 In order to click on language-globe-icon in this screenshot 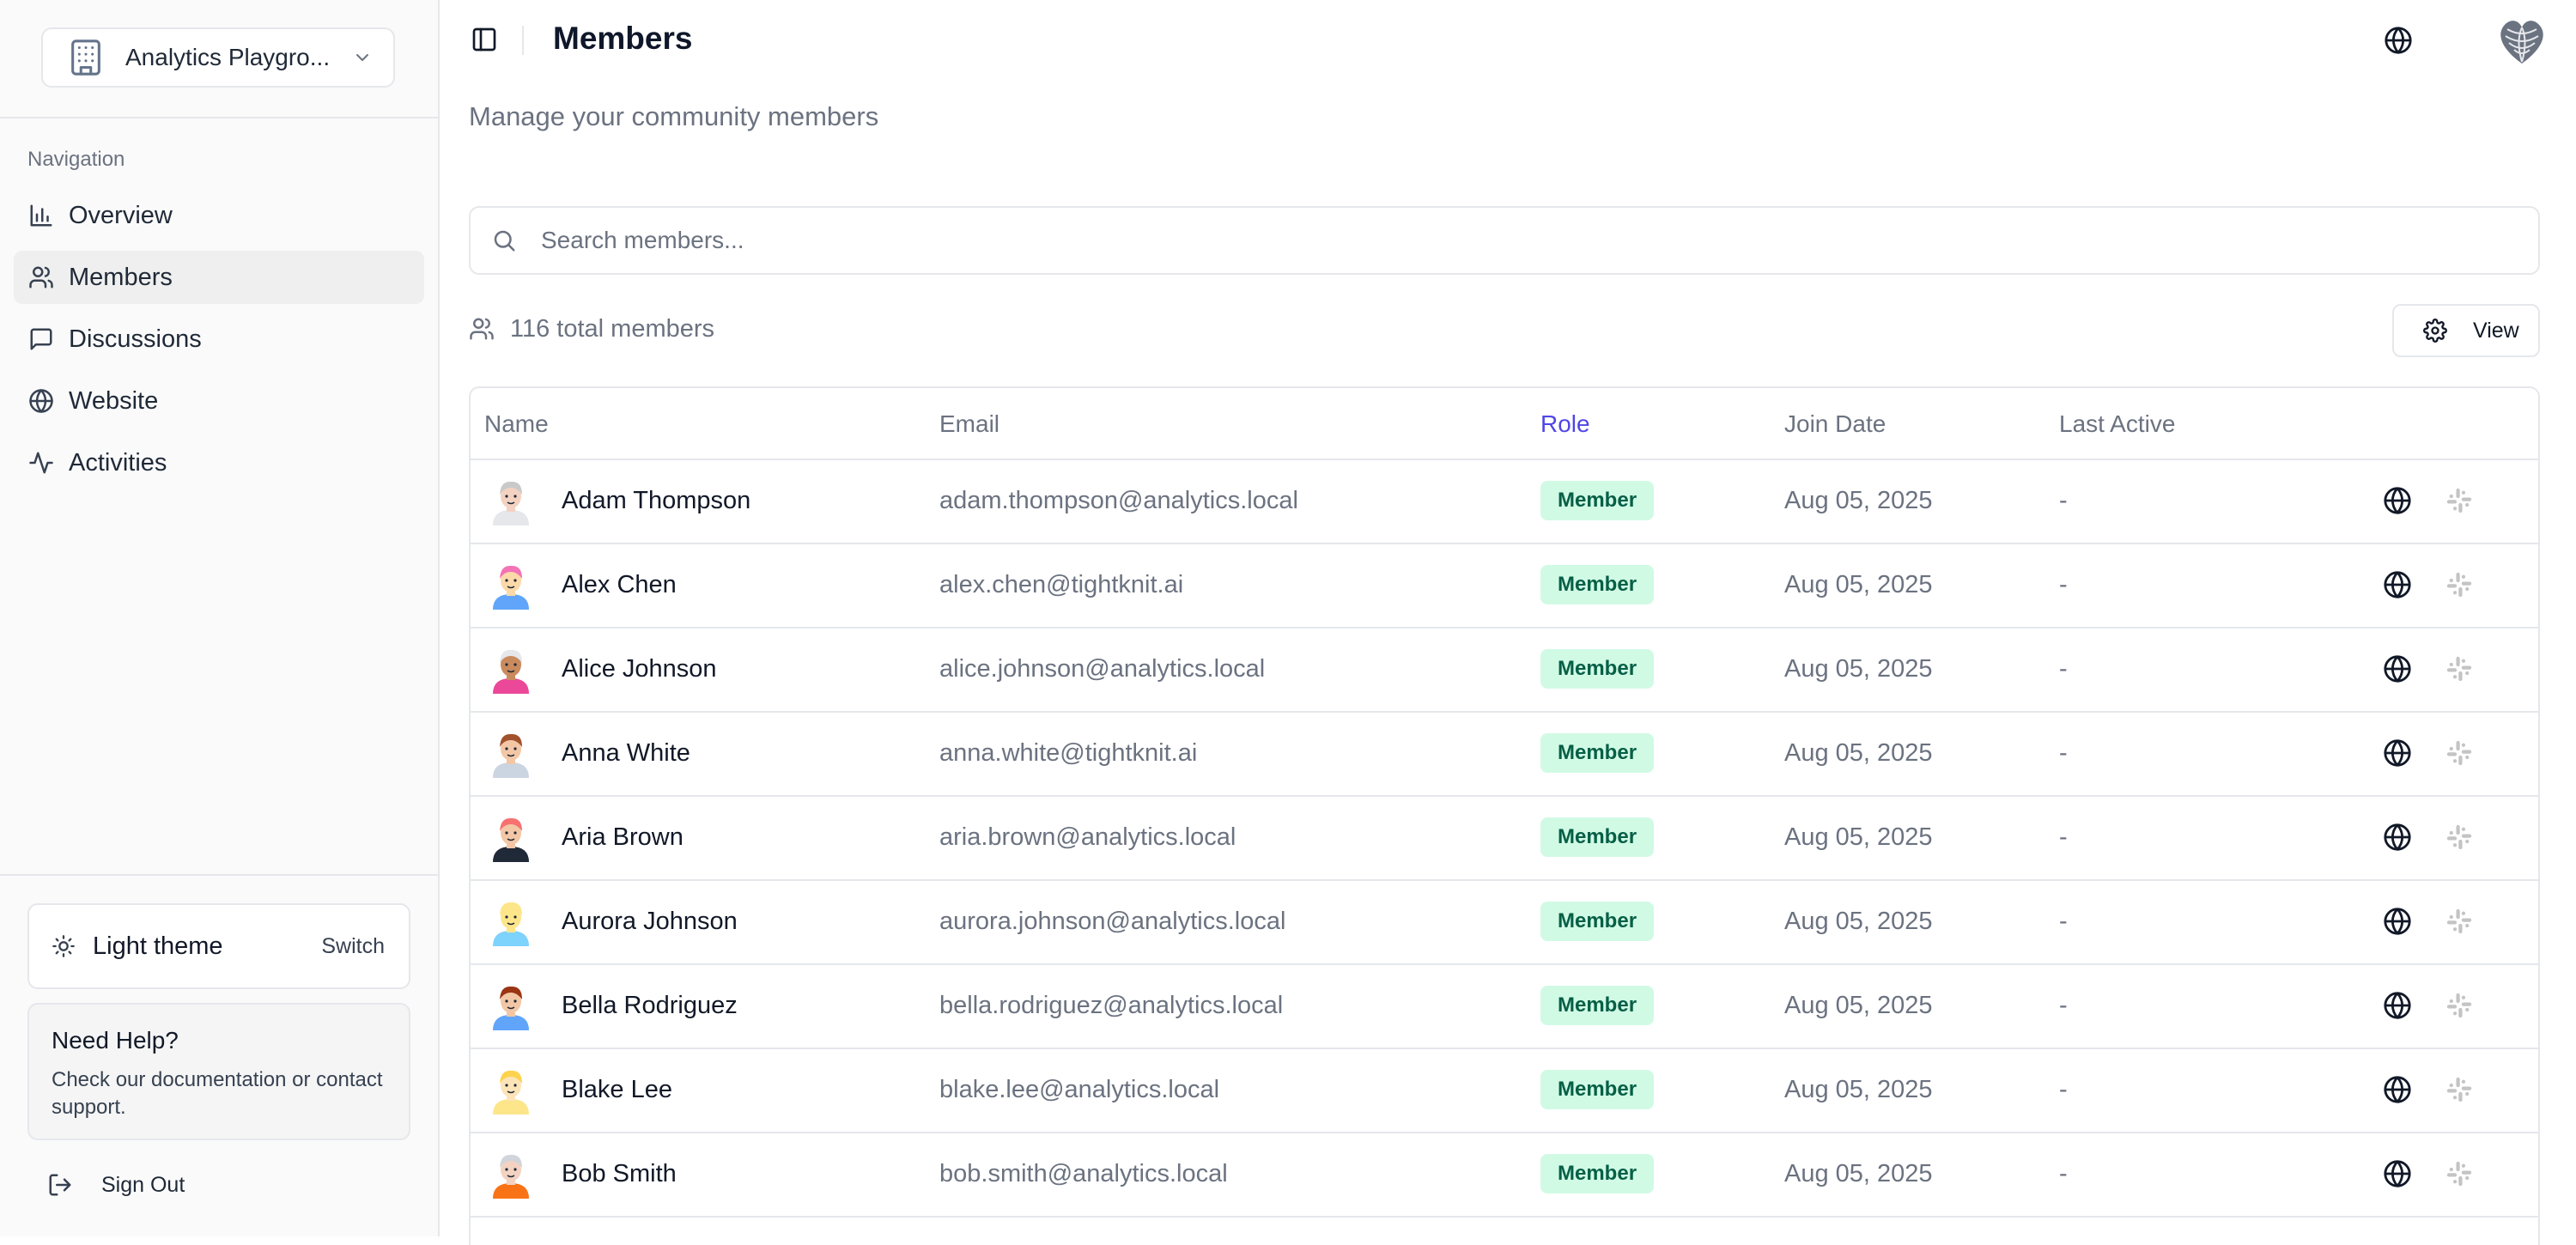, I will do `click(2398, 40)`.